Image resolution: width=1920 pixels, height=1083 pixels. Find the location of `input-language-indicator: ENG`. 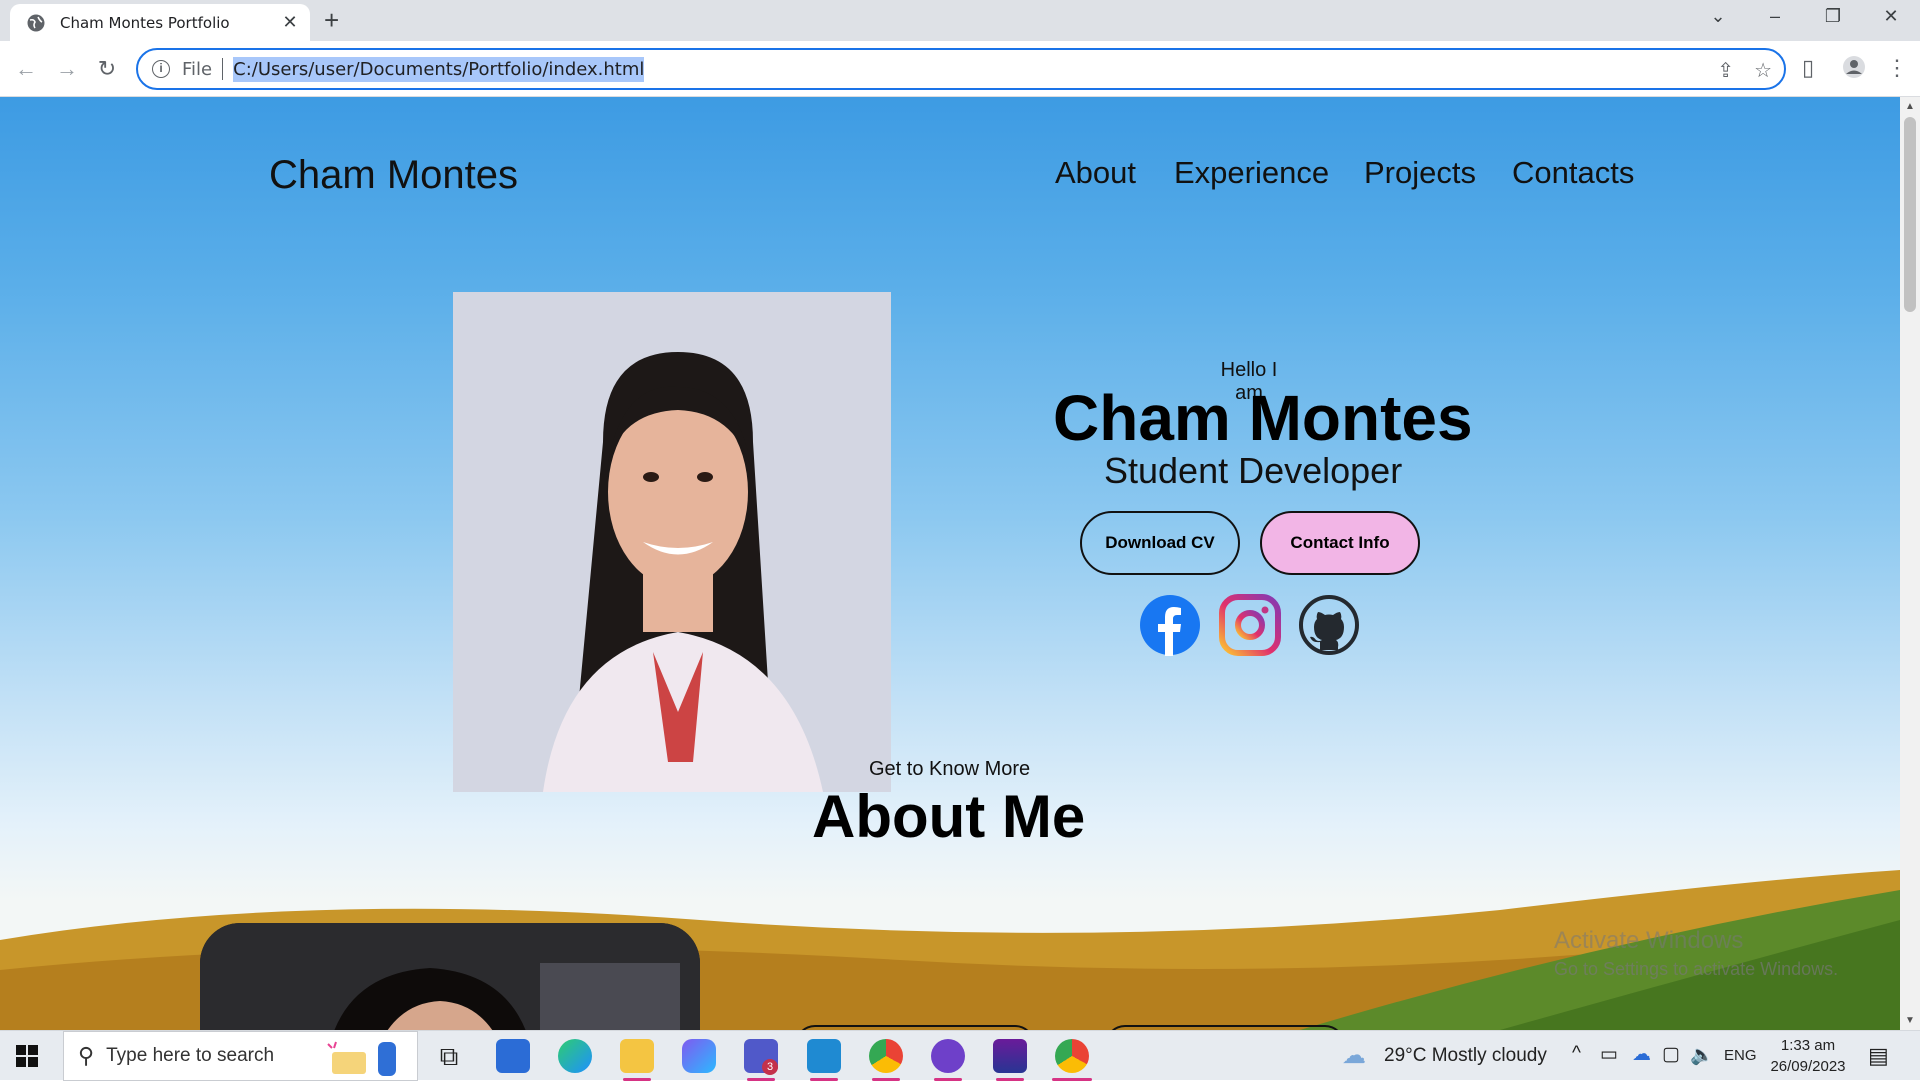

input-language-indicator: ENG is located at coordinates (1740, 1055).